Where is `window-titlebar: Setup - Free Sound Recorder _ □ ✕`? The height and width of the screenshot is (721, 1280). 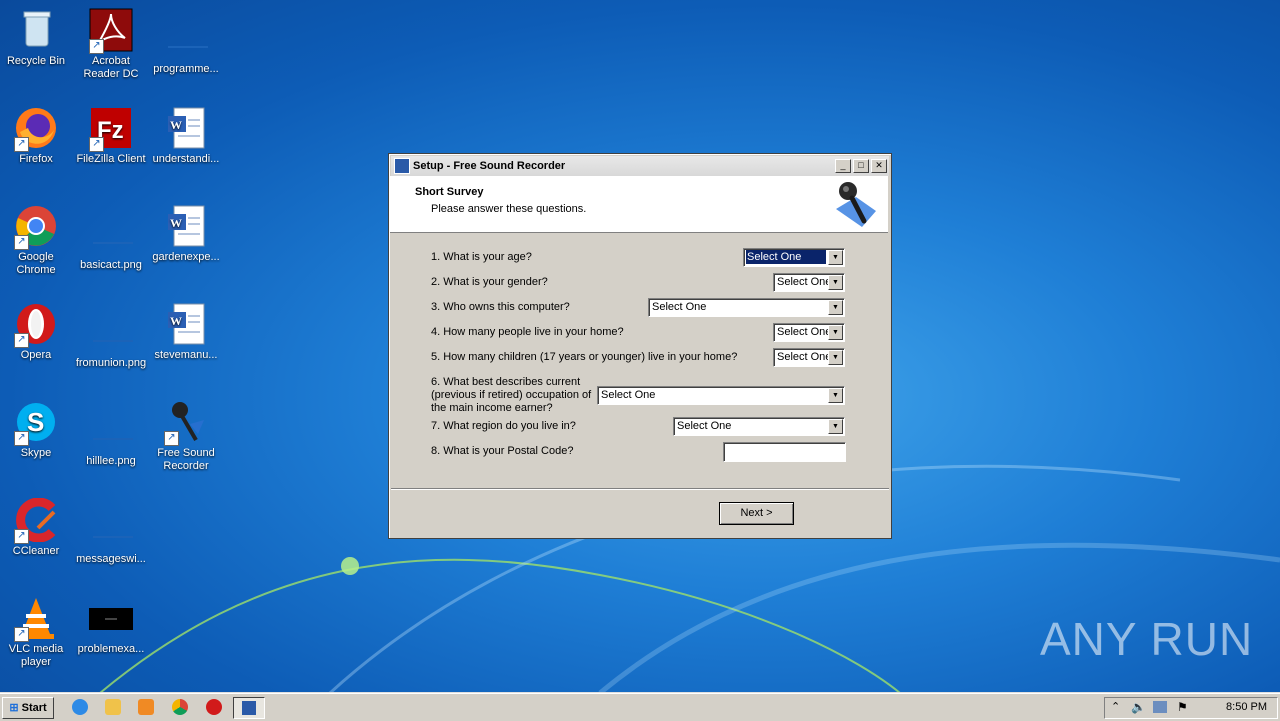 window-titlebar: Setup - Free Sound Recorder _ □ ✕ is located at coordinates (640, 166).